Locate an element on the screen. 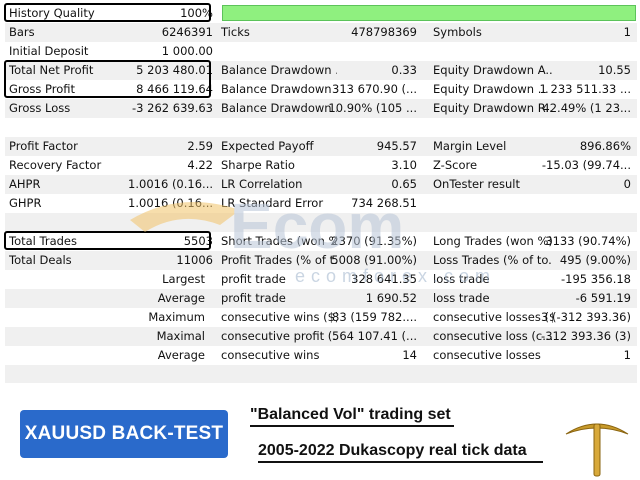 The image size is (640, 480). largest-profit-value: 328 641.35 is located at coordinates (384, 279).